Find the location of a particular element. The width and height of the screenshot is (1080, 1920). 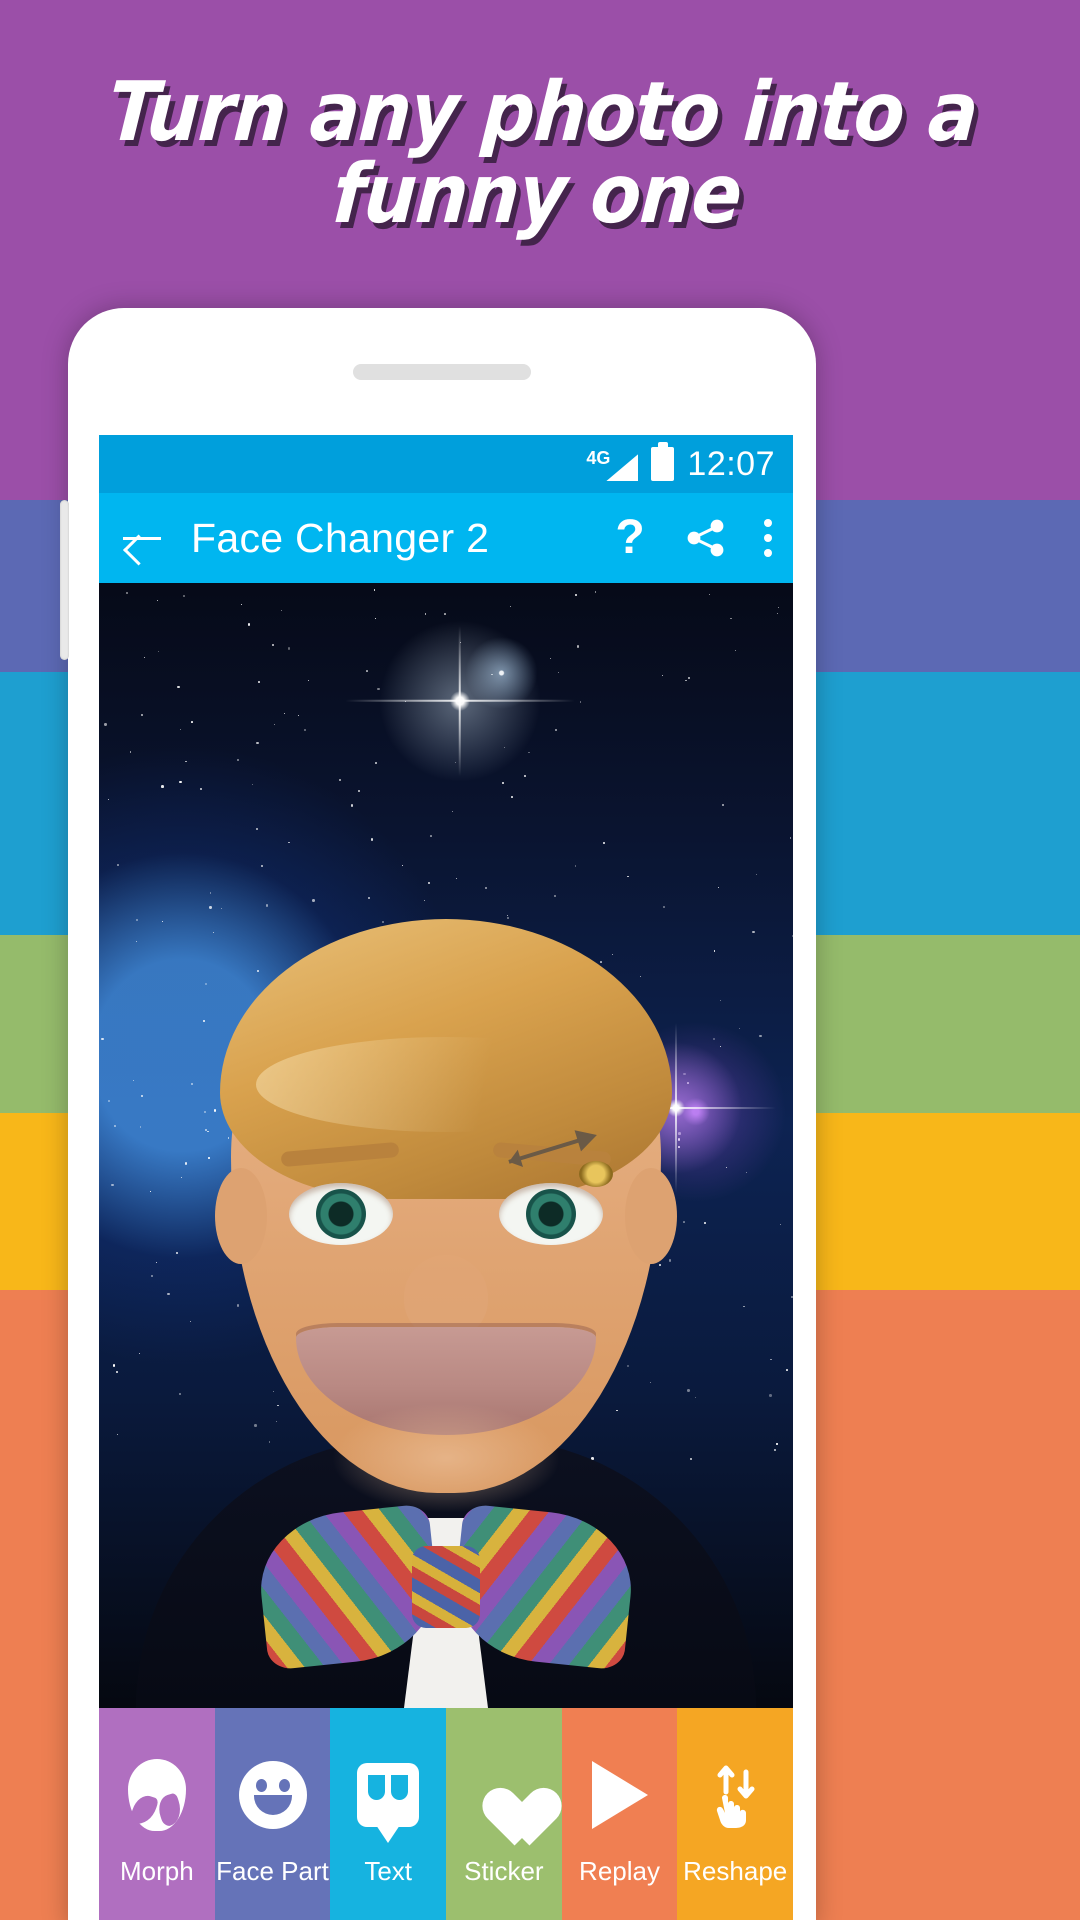

share-icon is located at coordinates (706, 538).